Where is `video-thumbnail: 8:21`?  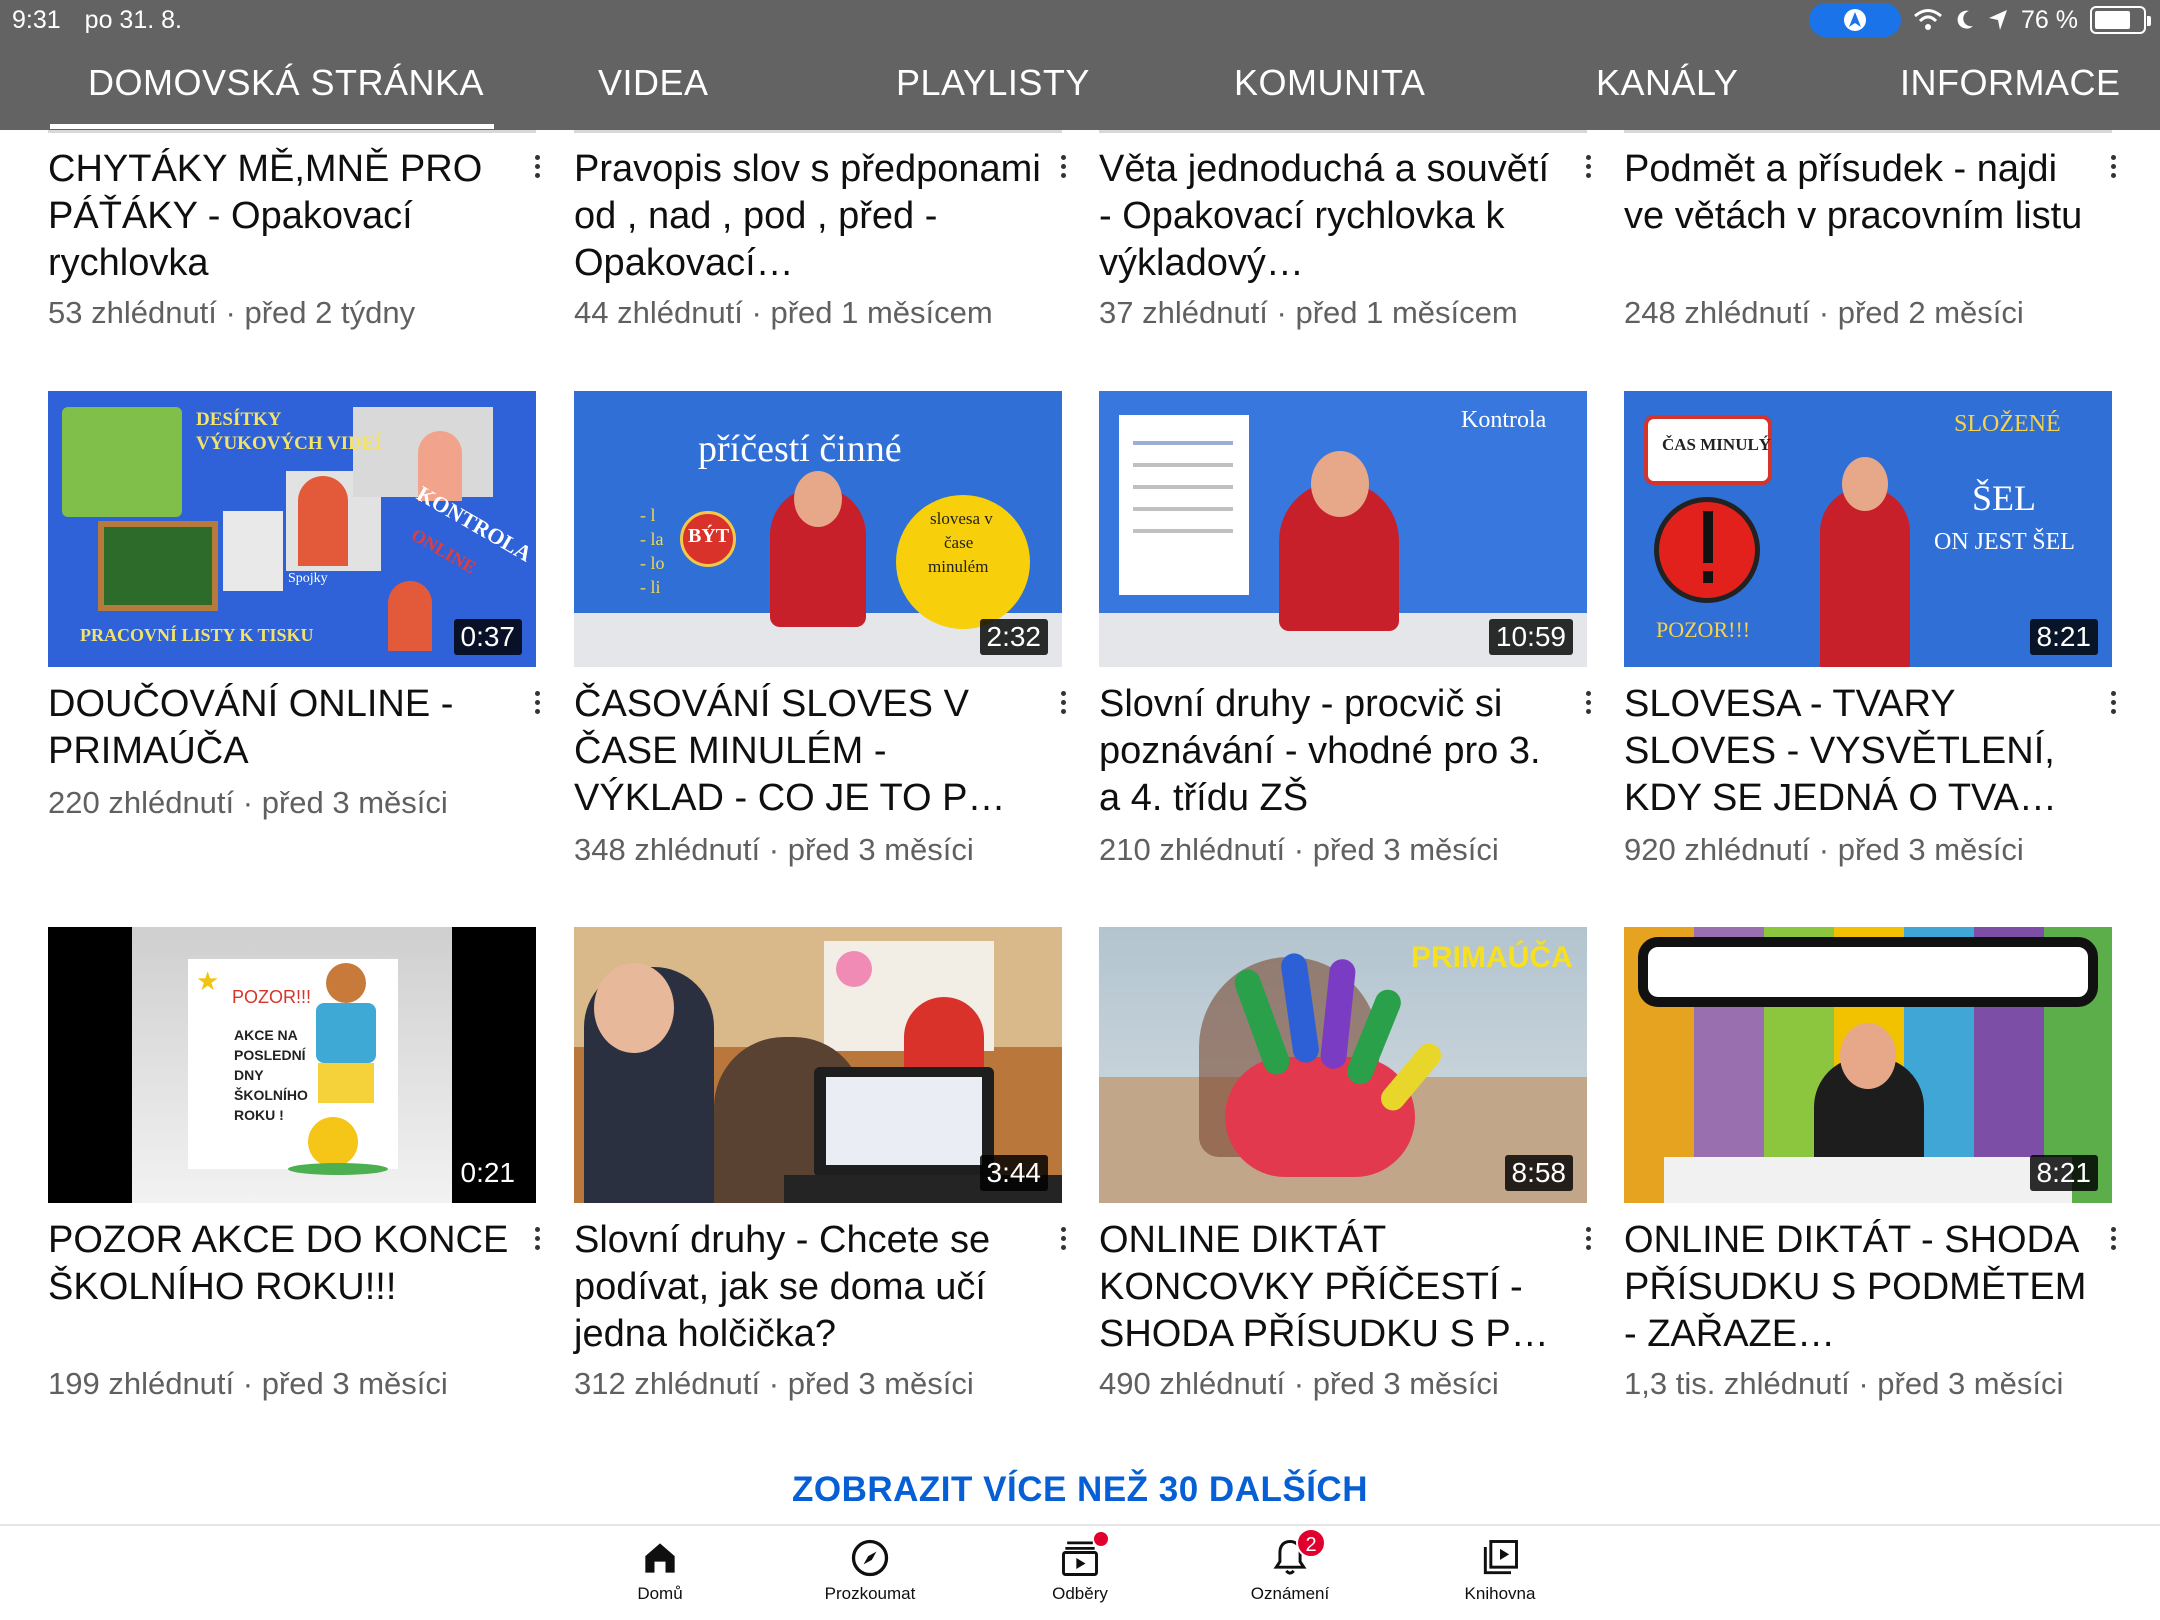
video-thumbnail: 8:21 is located at coordinates (1868, 1065).